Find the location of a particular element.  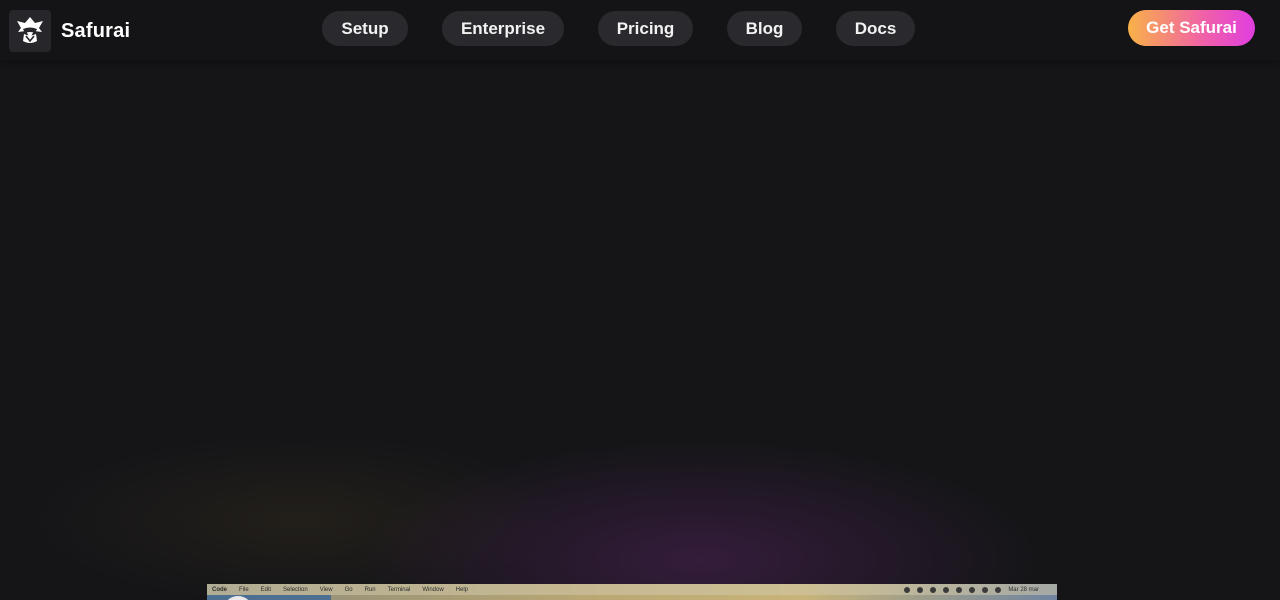

nav-setup: Setup is located at coordinates (365, 28).